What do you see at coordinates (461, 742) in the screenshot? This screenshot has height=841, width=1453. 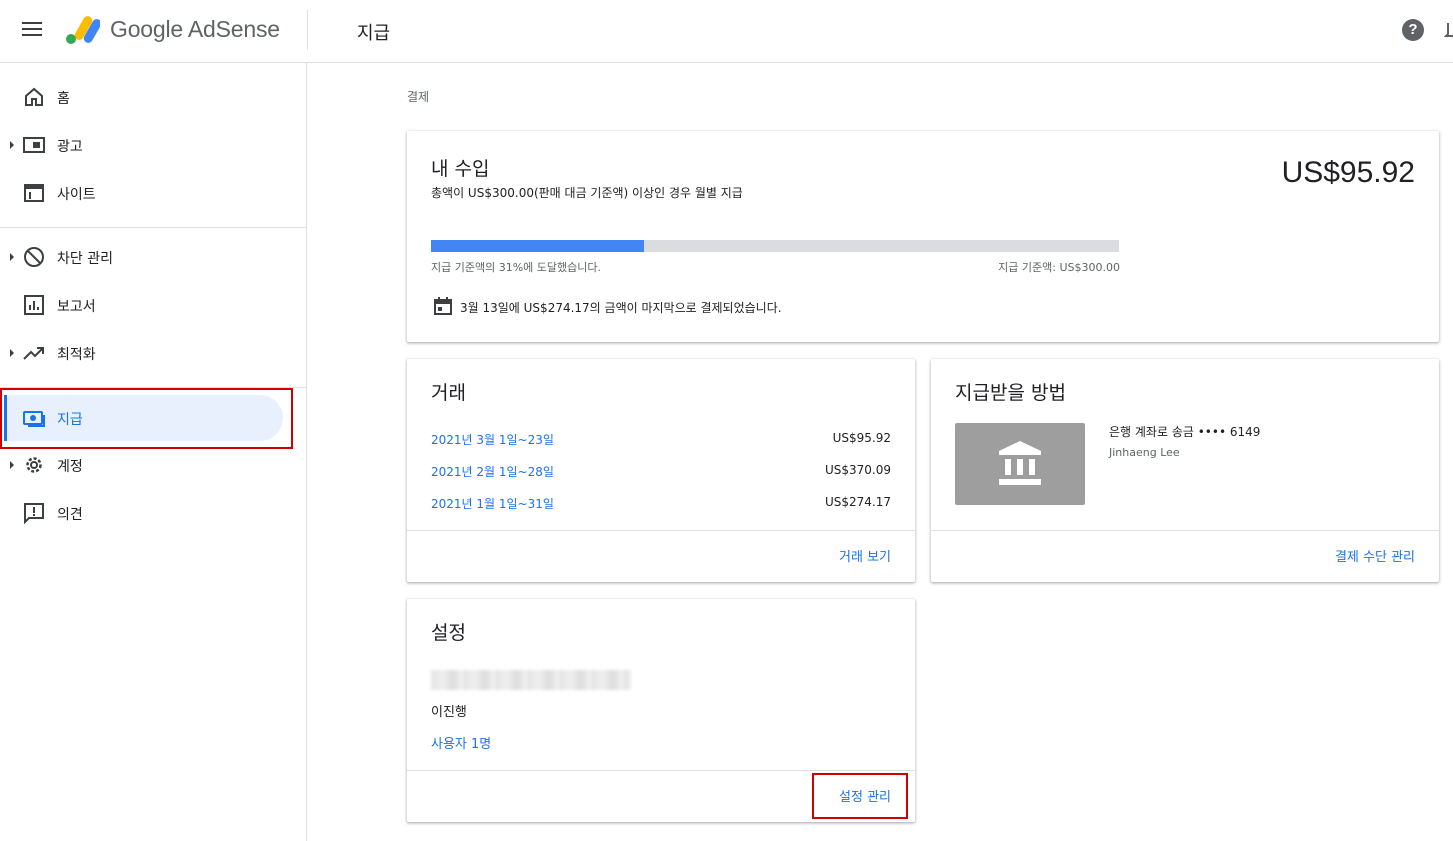 I see `users-link: 사용자 1명` at bounding box center [461, 742].